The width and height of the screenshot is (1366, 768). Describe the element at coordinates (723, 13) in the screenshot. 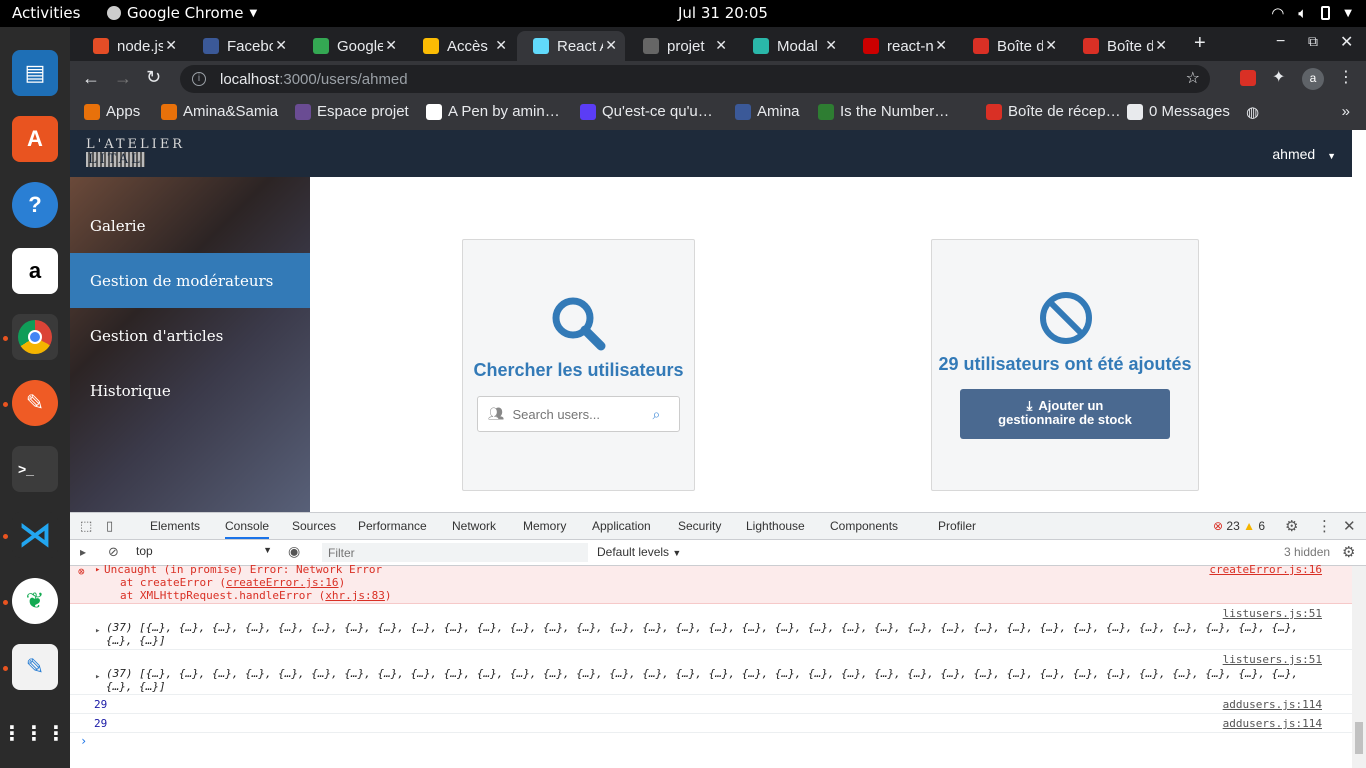

I see `clock: Jul 31 20:05` at that location.